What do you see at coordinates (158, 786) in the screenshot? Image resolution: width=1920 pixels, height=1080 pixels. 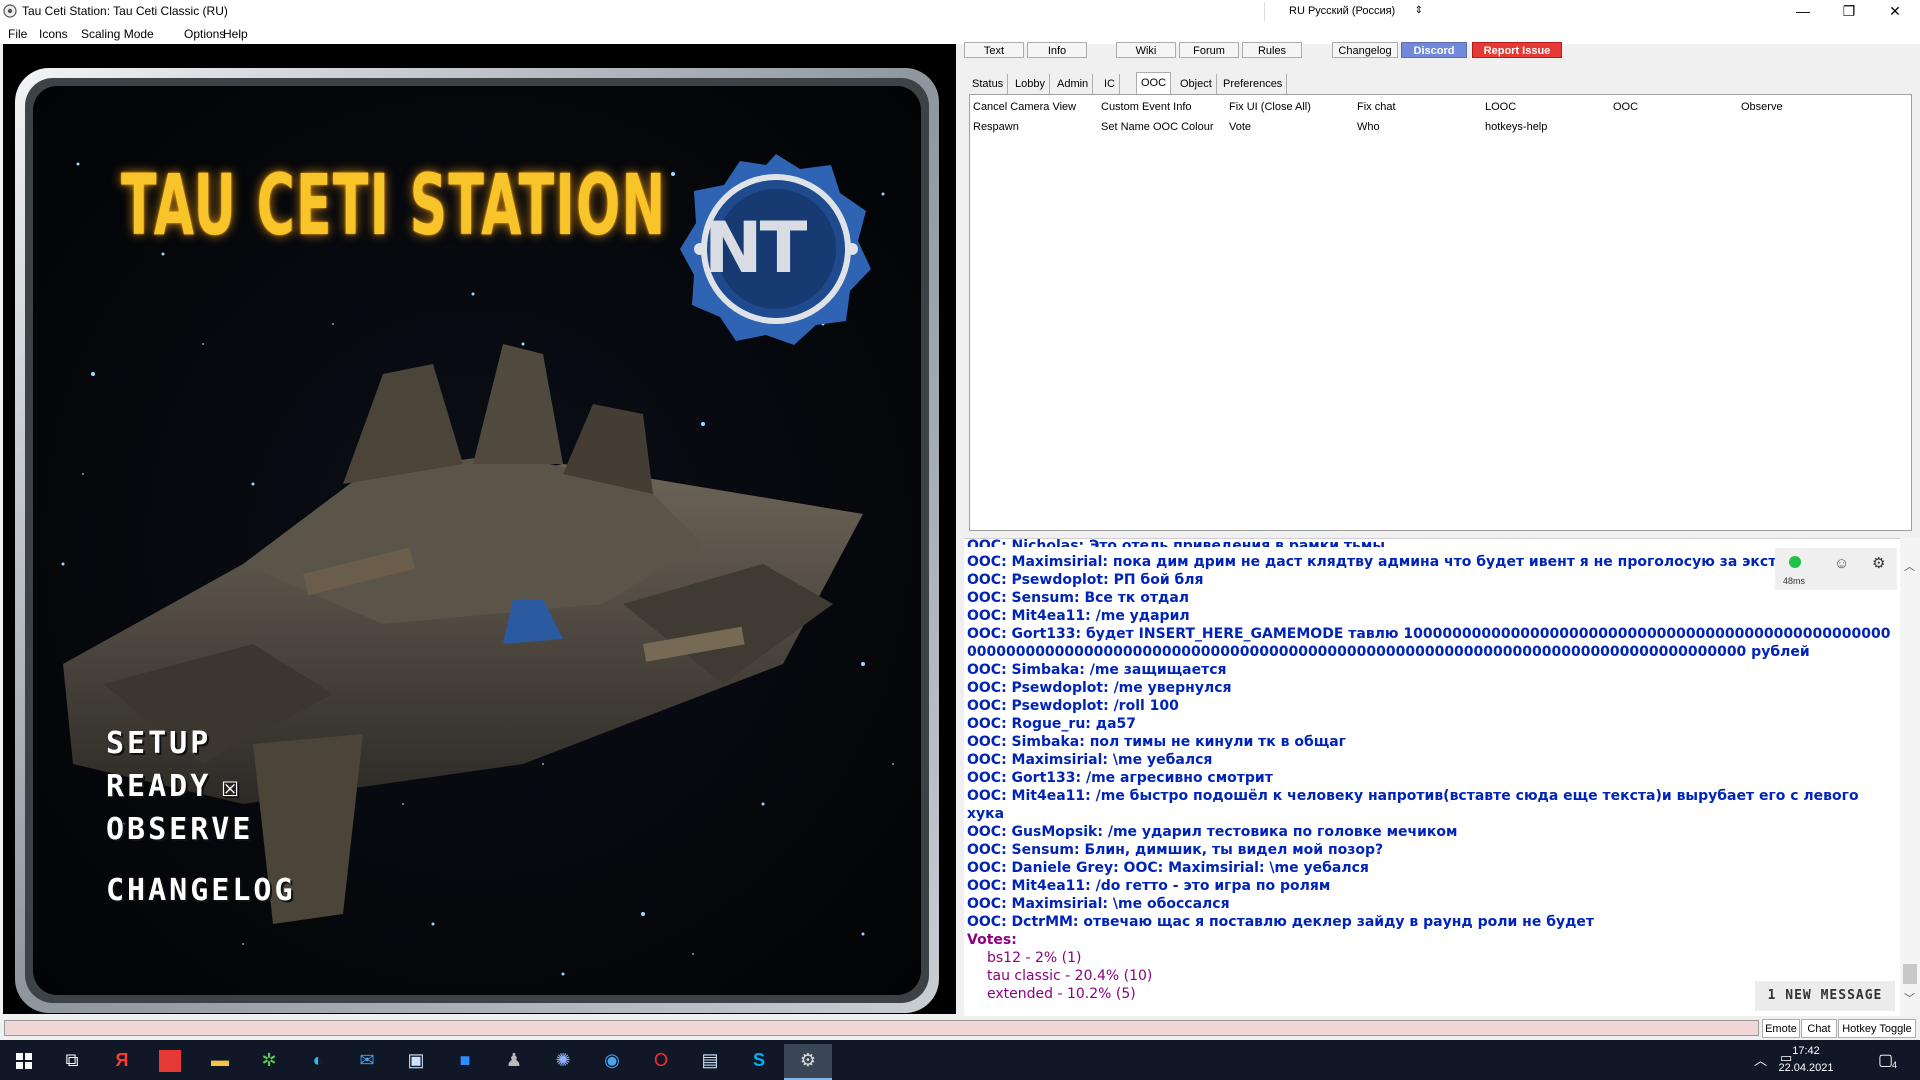 I see `ready-button: READY` at bounding box center [158, 786].